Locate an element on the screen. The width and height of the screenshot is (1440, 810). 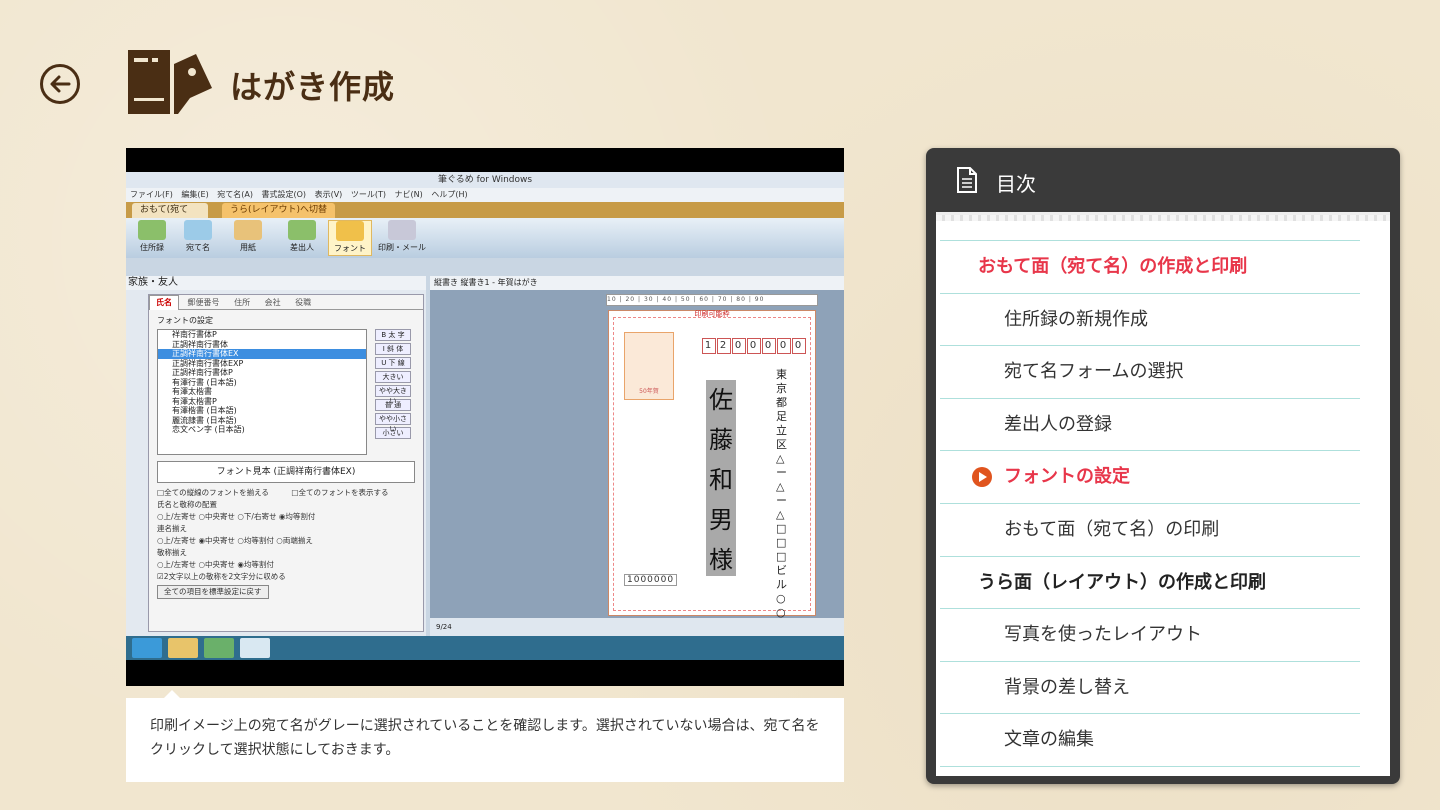
option-line: 連名揃え is located at coordinates (172, 528).